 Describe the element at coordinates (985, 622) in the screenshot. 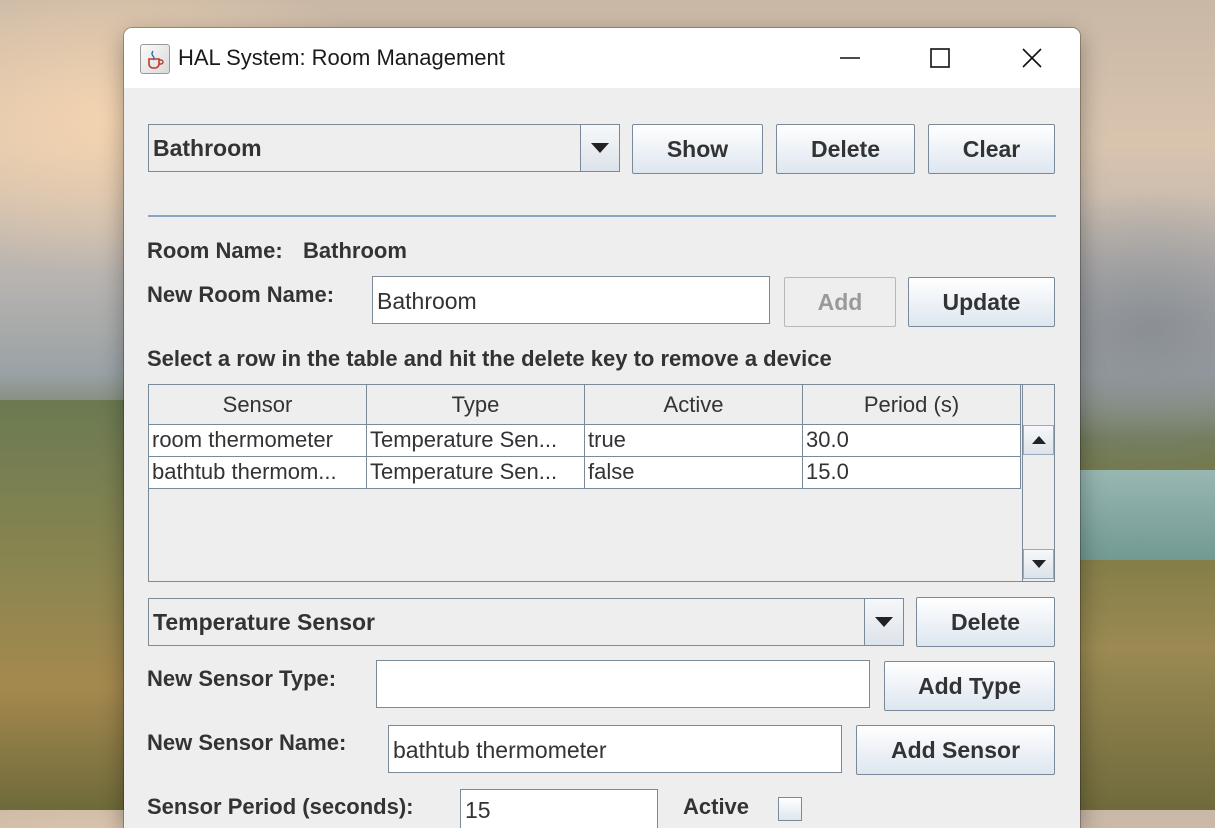

I see `delete-sensor-type-button: Delete` at that location.